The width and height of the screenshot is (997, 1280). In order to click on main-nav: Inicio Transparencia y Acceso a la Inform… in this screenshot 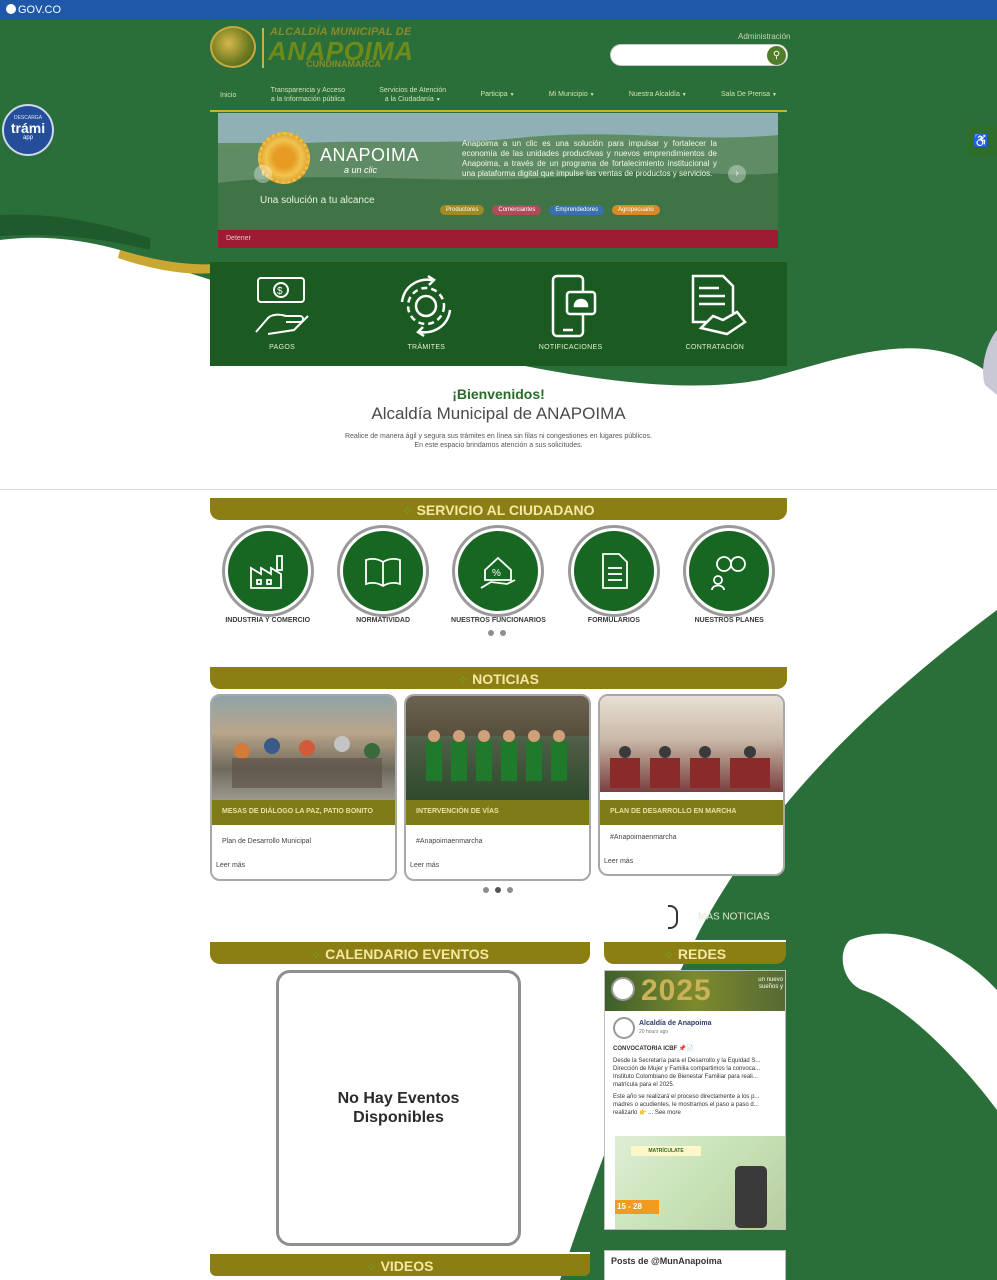, I will do `click(498, 96)`.